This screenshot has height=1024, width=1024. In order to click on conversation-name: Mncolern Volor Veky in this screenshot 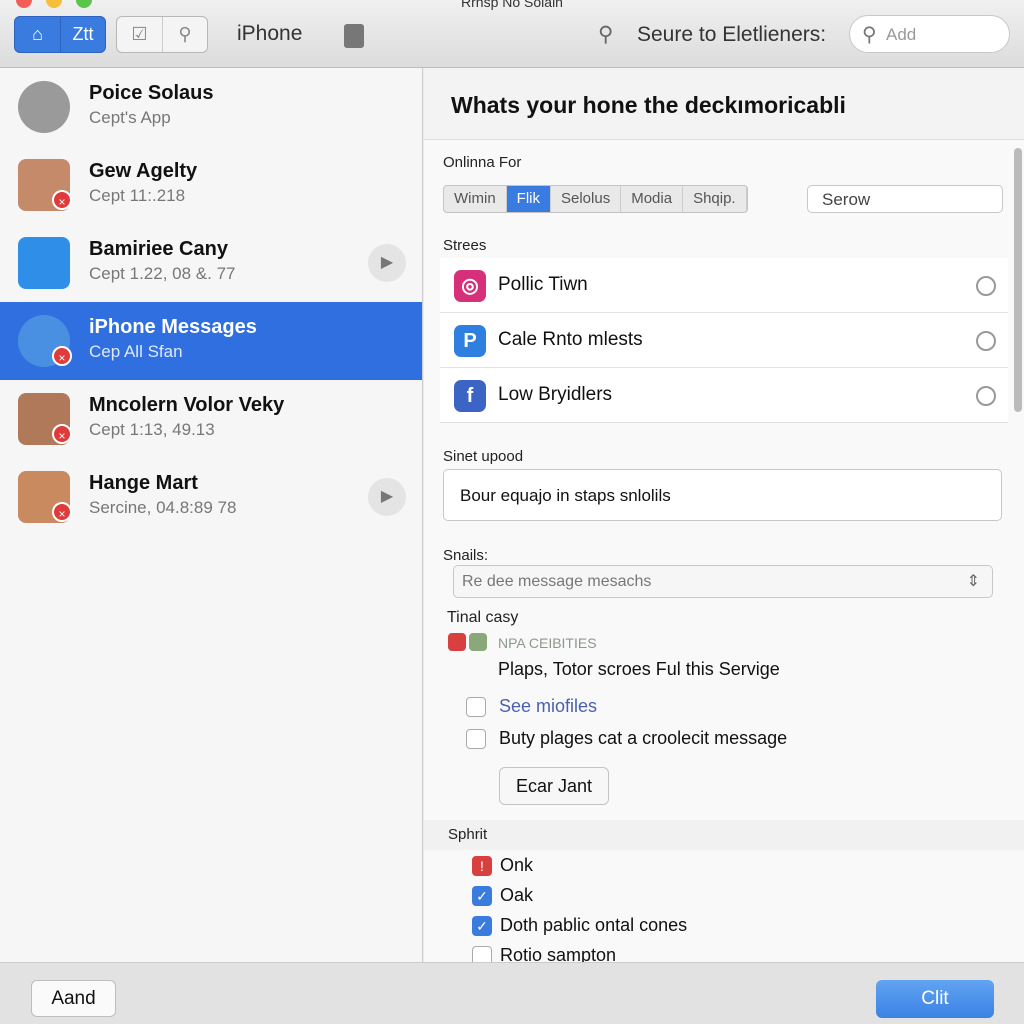, I will do `click(187, 405)`.